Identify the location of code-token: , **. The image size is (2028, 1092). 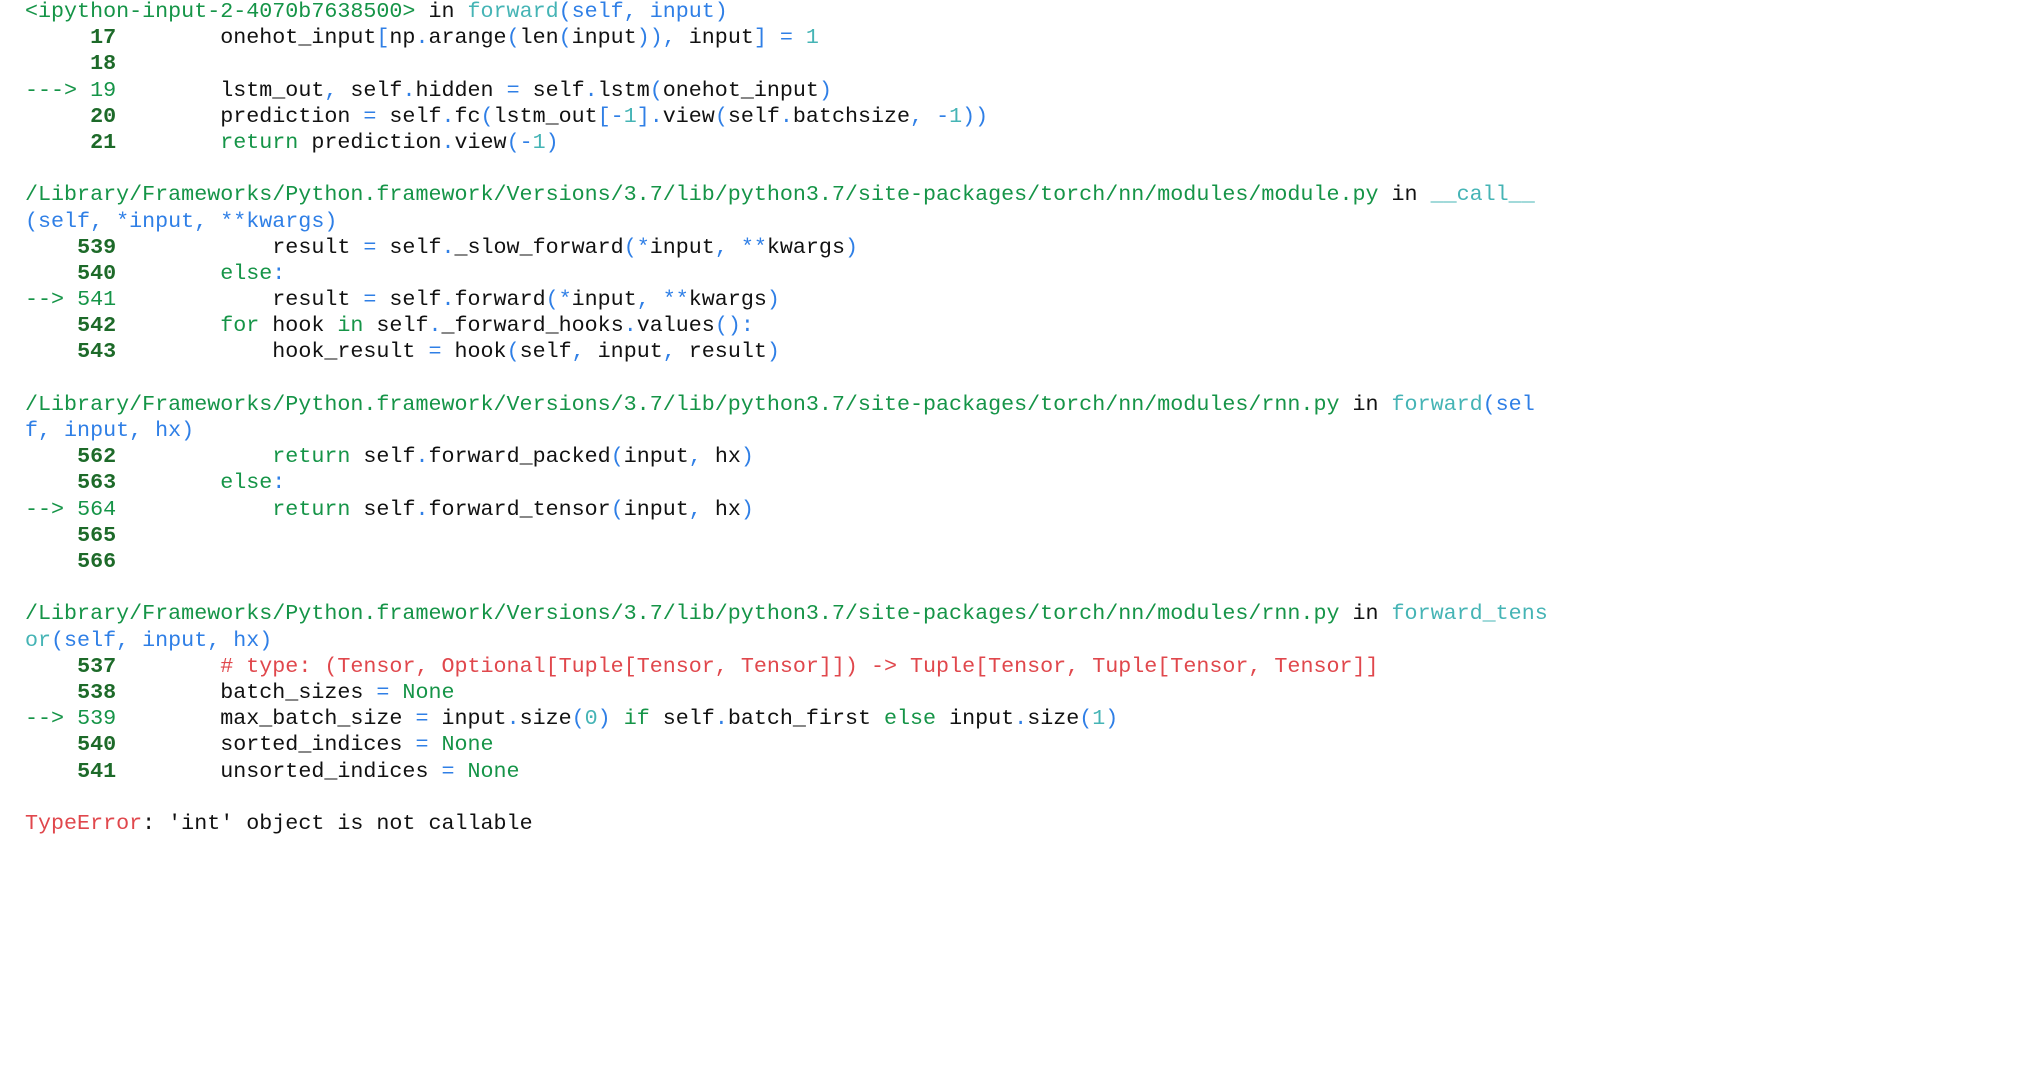
(662, 300).